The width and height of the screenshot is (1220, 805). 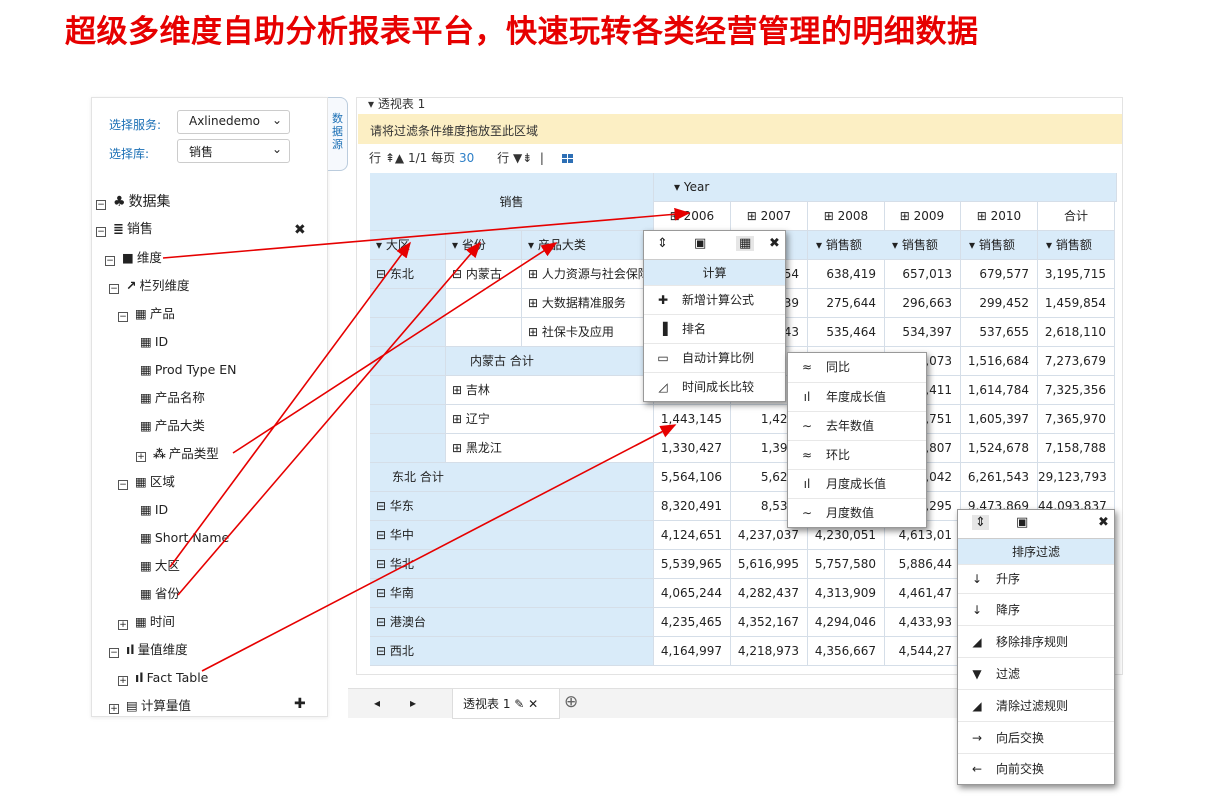 What do you see at coordinates (395, 348) in the screenshot?
I see `arrow-type-to-category` at bounding box center [395, 348].